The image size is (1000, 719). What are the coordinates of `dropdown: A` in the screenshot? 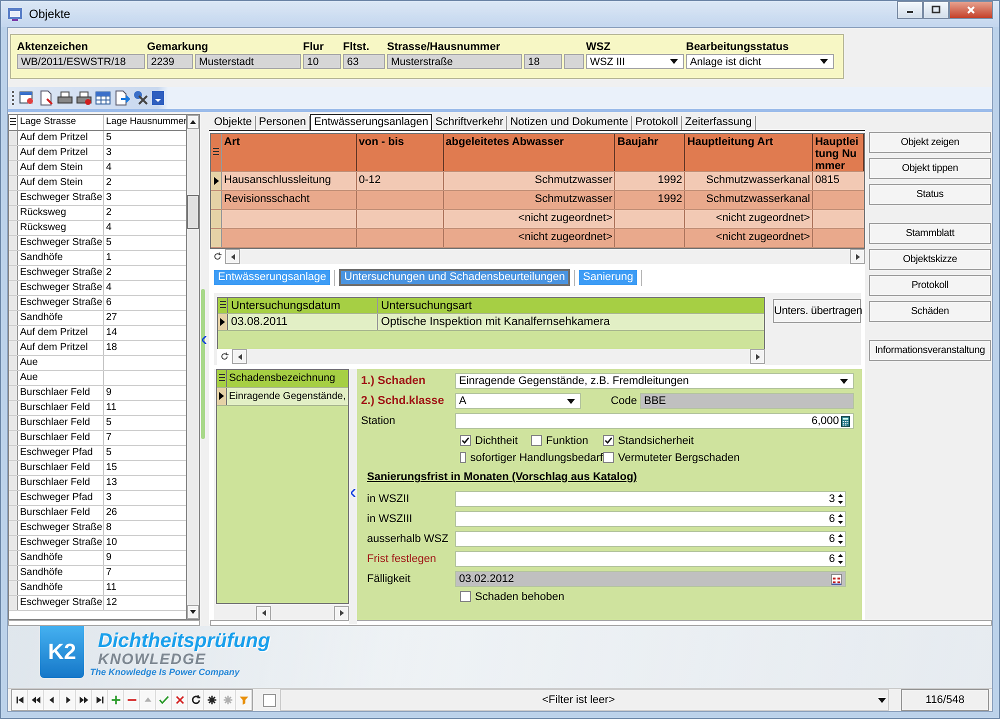 It's located at (518, 400).